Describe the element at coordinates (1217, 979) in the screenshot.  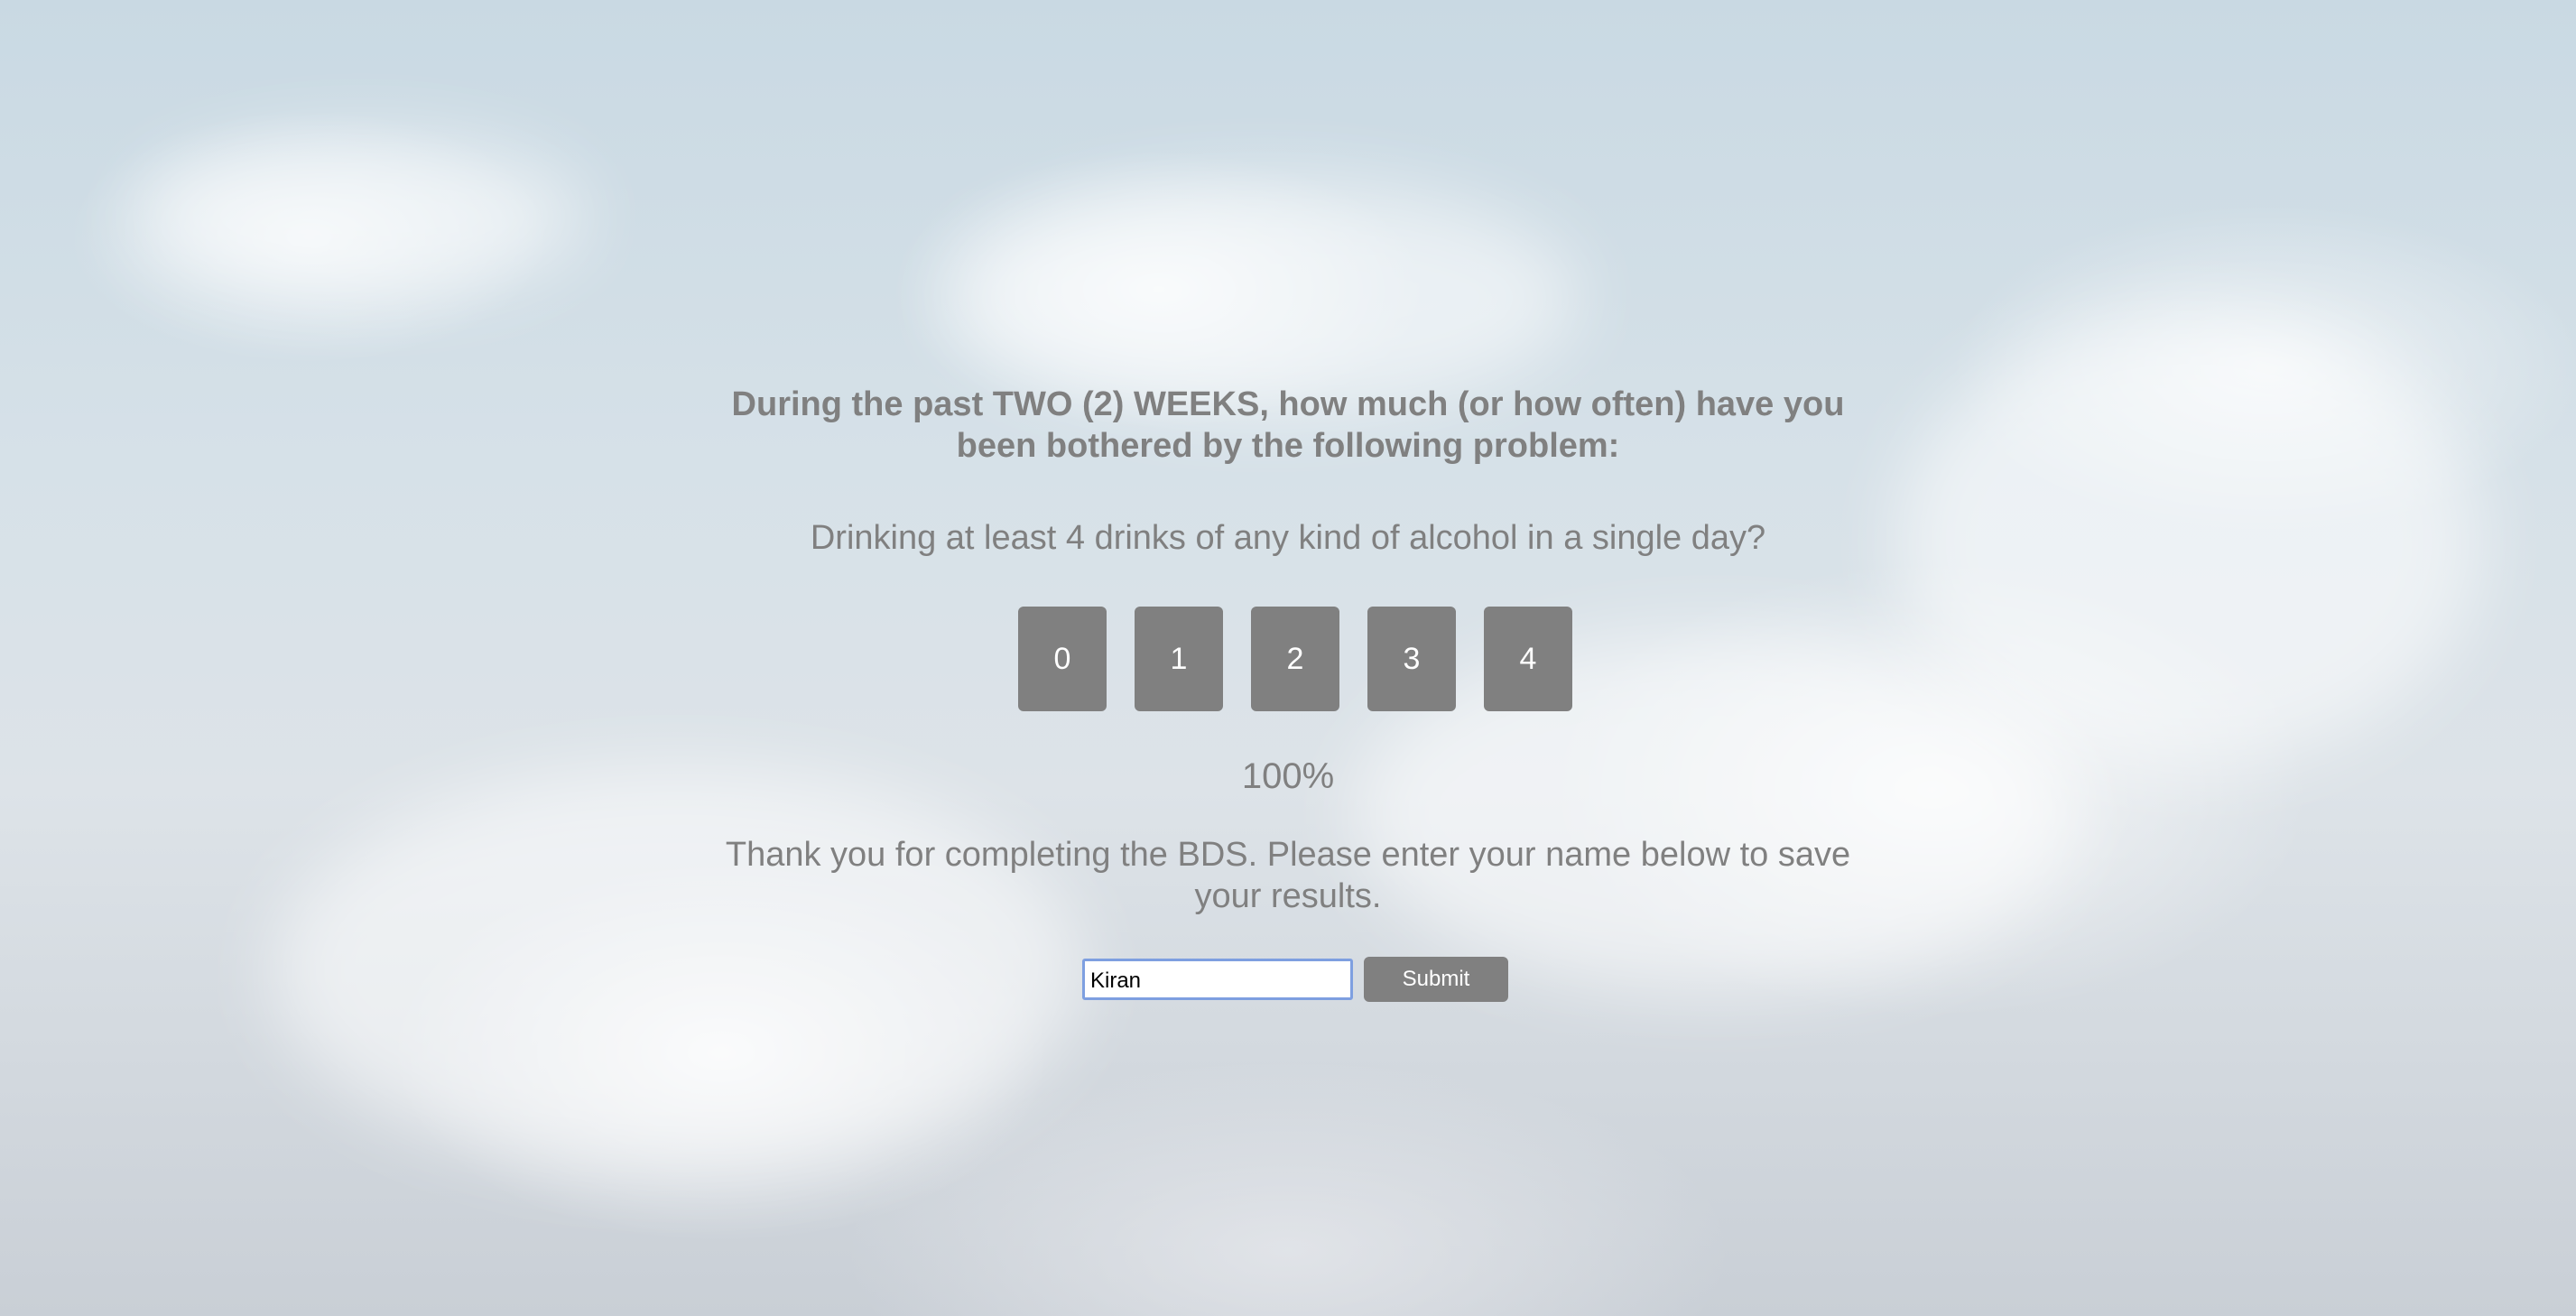
I see `name-input` at that location.